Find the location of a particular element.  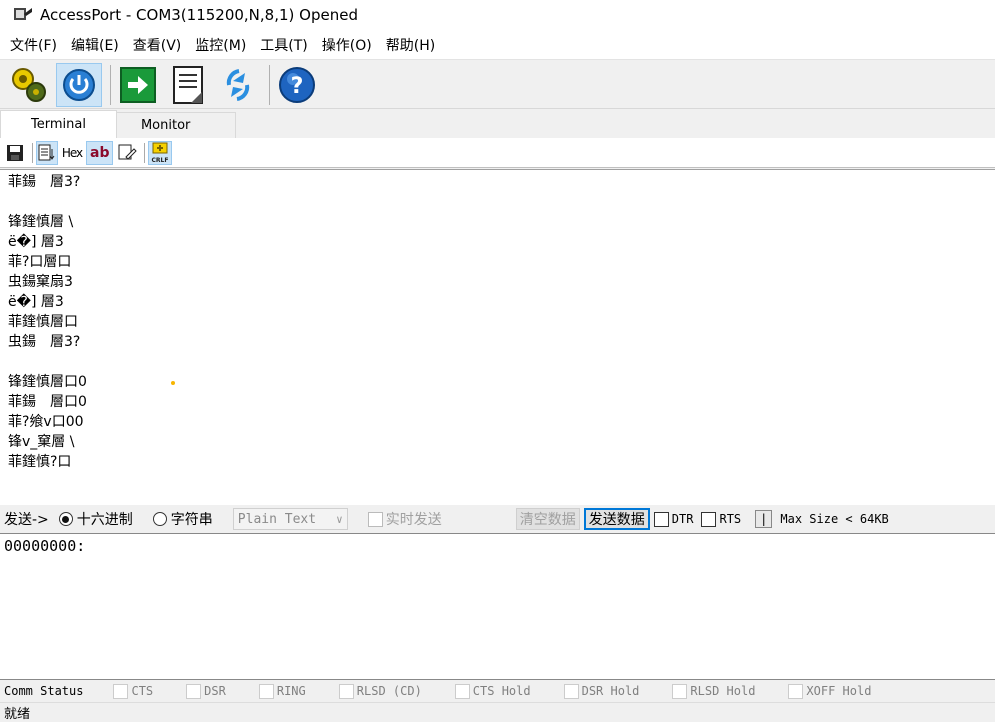

status-bar: 就绪 is located at coordinates (497, 712).